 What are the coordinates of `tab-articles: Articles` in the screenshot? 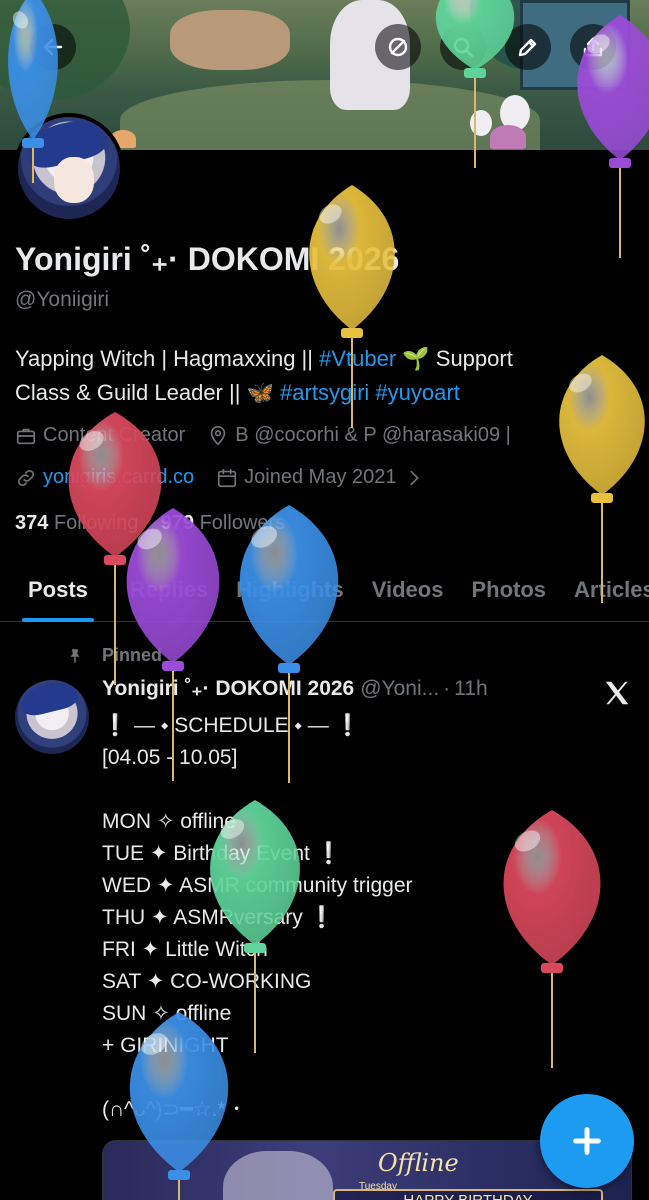 It's located at (604, 590).